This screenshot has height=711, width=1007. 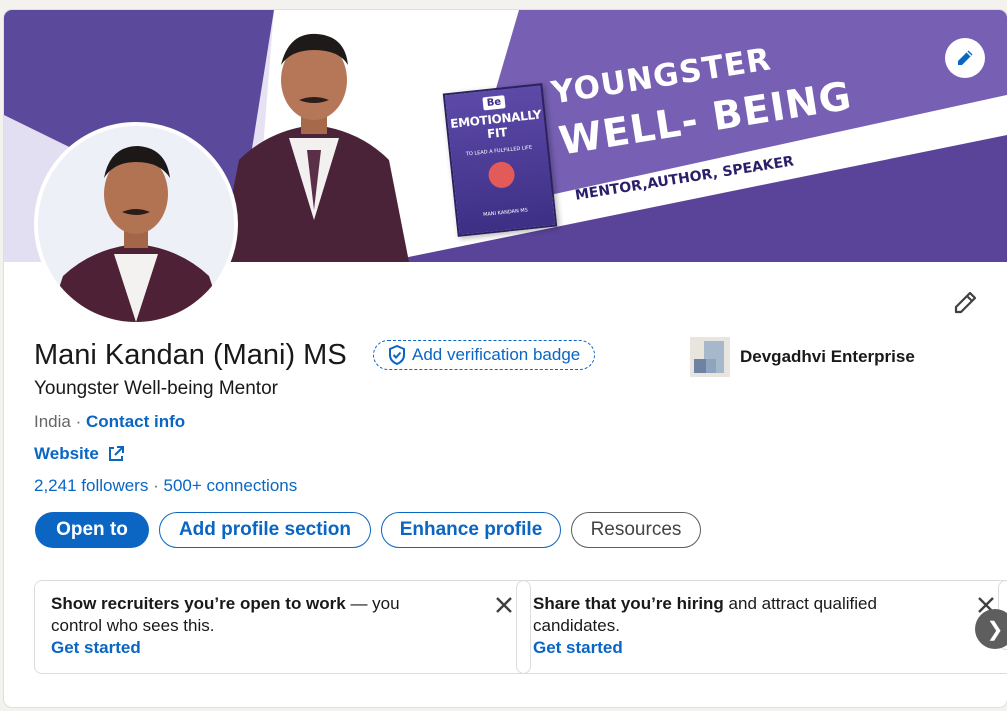 I want to click on enhance-profile-button: Enhance profile, so click(x=471, y=530).